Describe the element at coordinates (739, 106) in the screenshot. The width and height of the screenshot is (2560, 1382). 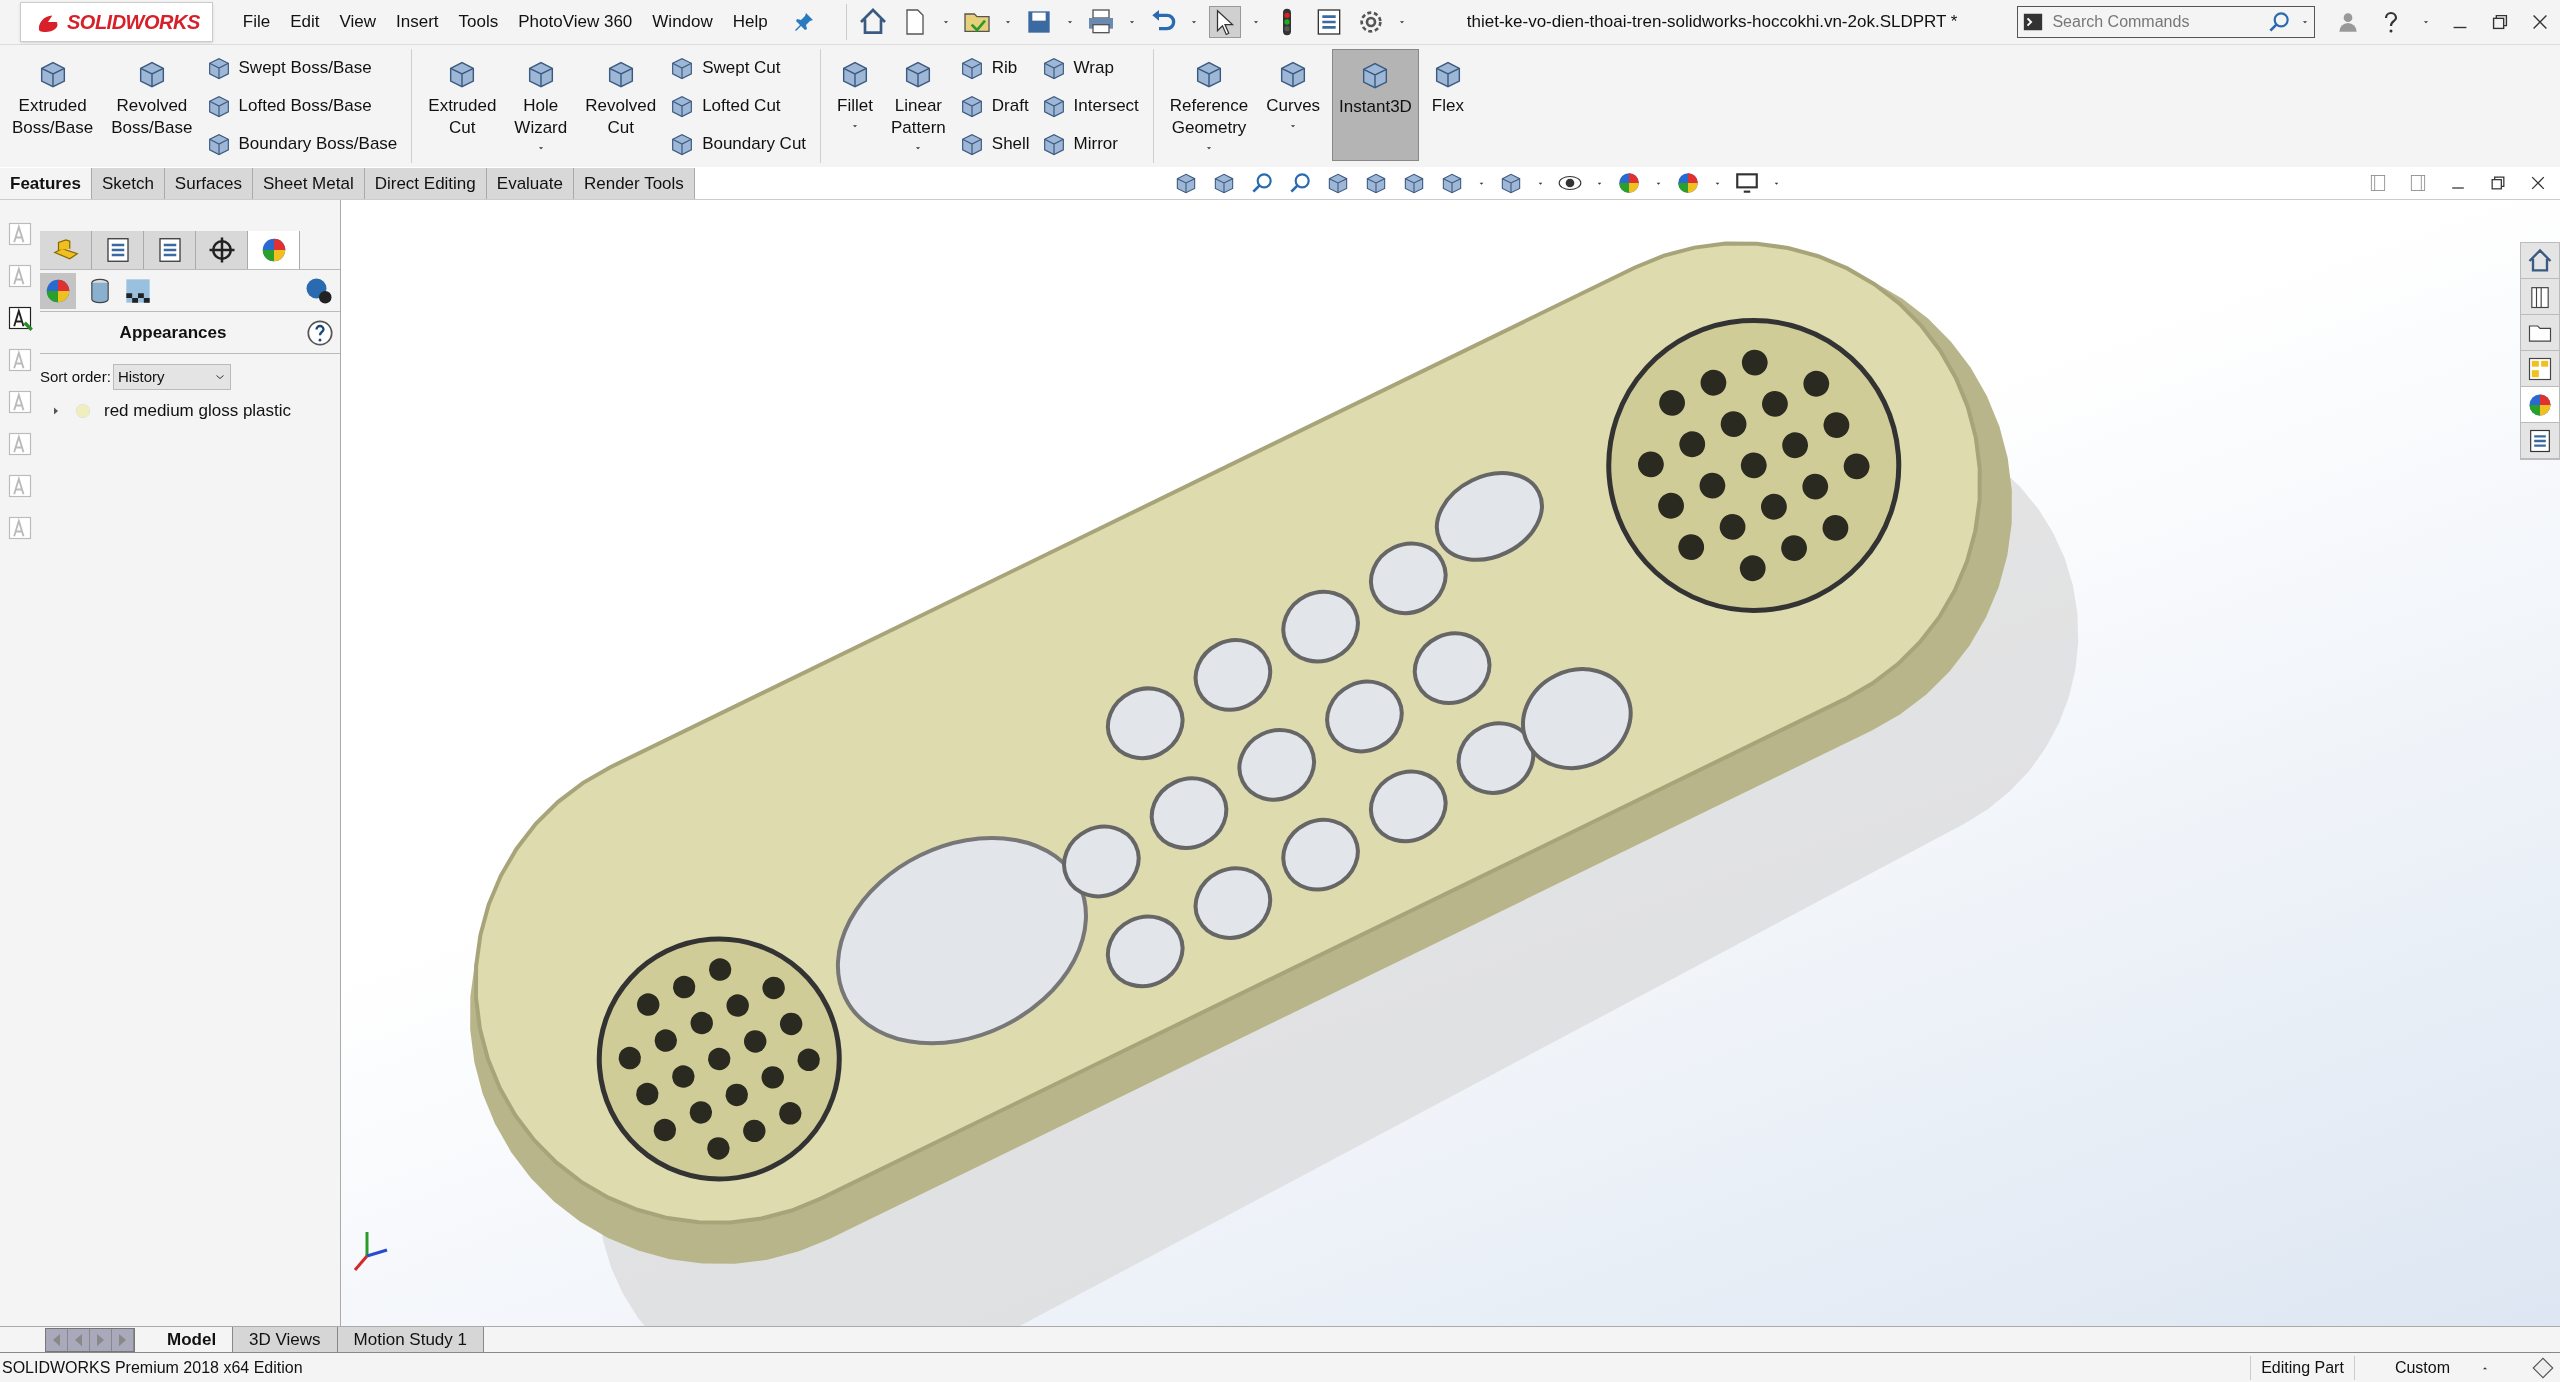
I see `ribbon-command: Lofted Cut` at that location.